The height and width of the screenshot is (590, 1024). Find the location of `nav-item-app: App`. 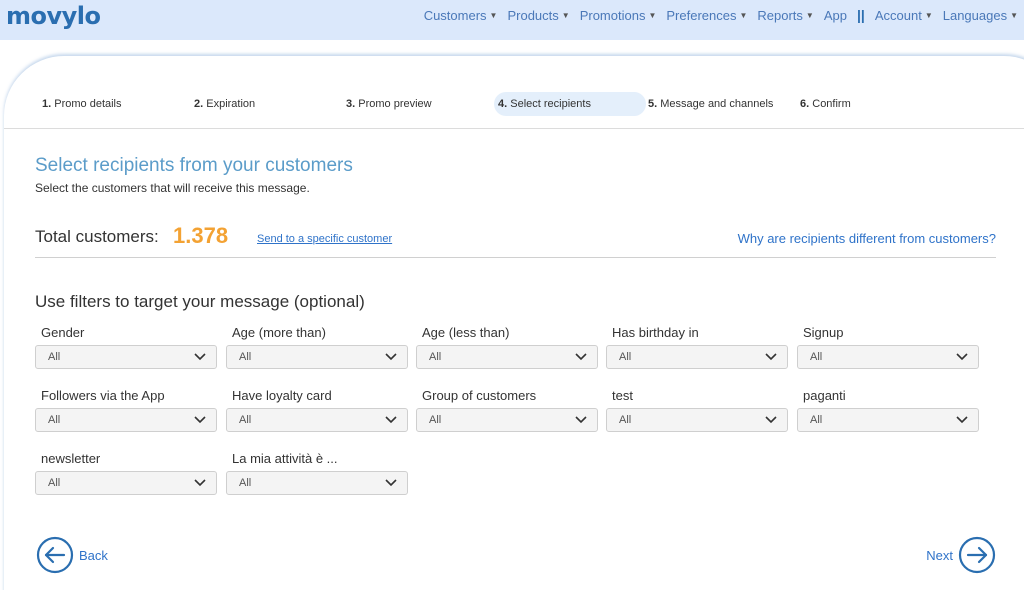

nav-item-app: App is located at coordinates (835, 15).